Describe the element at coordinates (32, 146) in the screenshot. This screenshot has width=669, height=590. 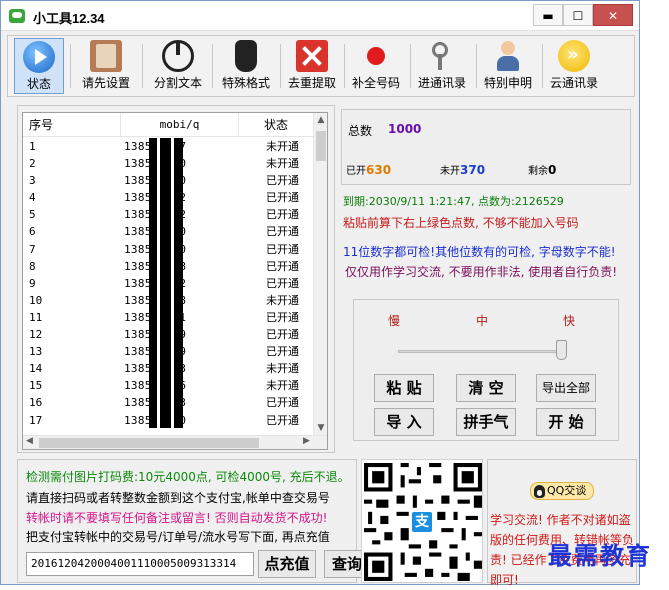
I see `row-index: 1` at that location.